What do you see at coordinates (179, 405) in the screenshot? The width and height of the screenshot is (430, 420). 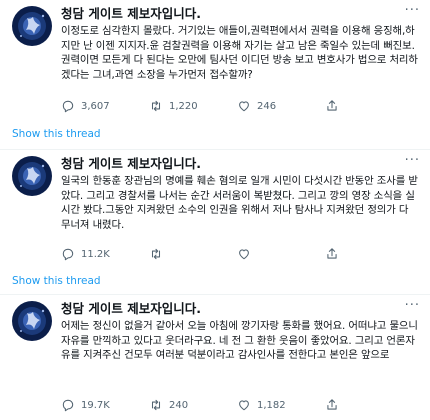 I see `retweet-count: 240` at bounding box center [179, 405].